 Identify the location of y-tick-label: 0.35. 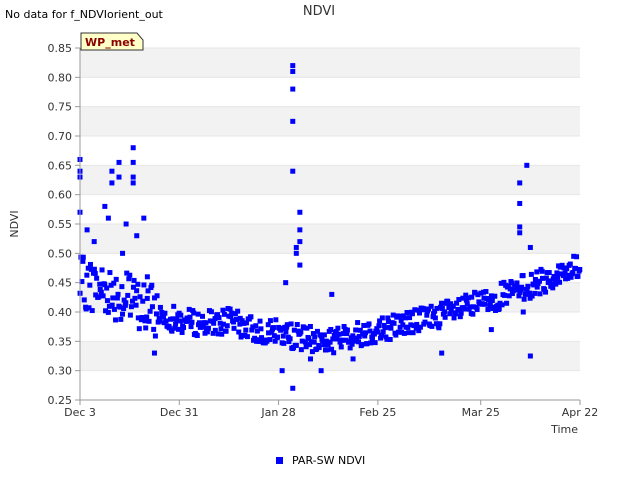
(60, 341).